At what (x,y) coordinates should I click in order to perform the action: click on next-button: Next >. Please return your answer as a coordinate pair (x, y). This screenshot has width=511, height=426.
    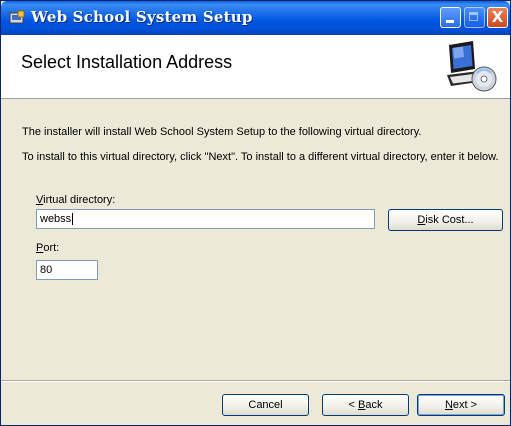
    Looking at the image, I should click on (461, 405).